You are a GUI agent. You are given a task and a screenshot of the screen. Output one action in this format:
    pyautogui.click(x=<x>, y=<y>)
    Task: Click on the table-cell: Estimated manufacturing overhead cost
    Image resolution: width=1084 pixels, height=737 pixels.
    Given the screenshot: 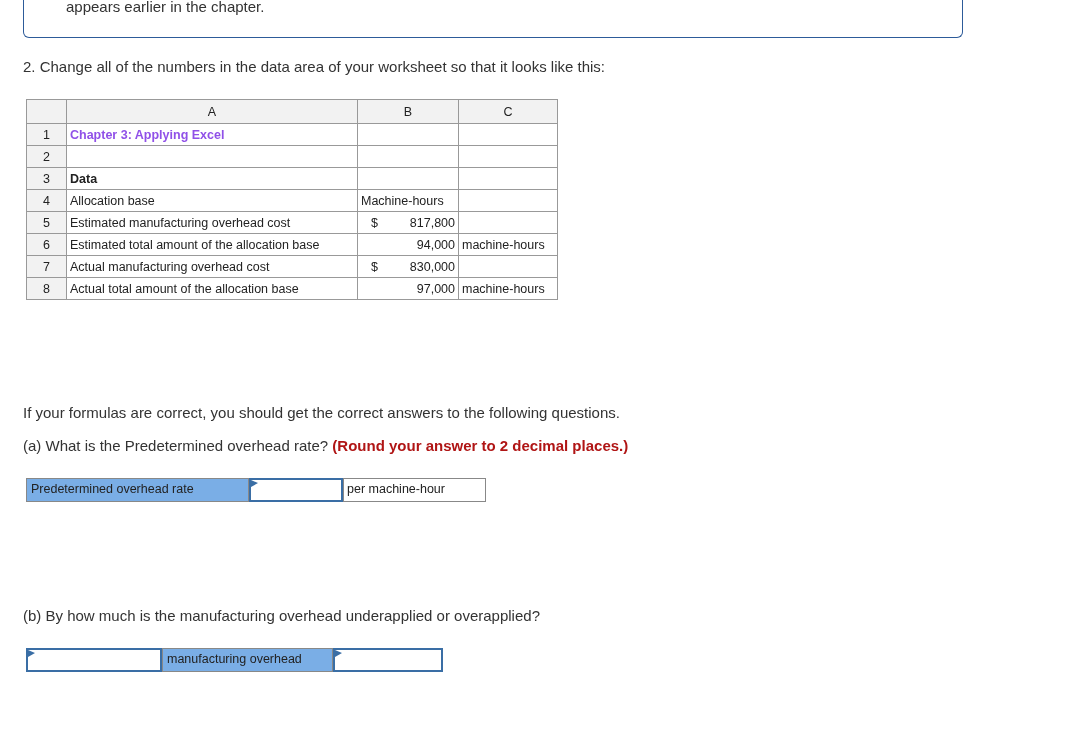 What is the action you would take?
    pyautogui.click(x=180, y=222)
    